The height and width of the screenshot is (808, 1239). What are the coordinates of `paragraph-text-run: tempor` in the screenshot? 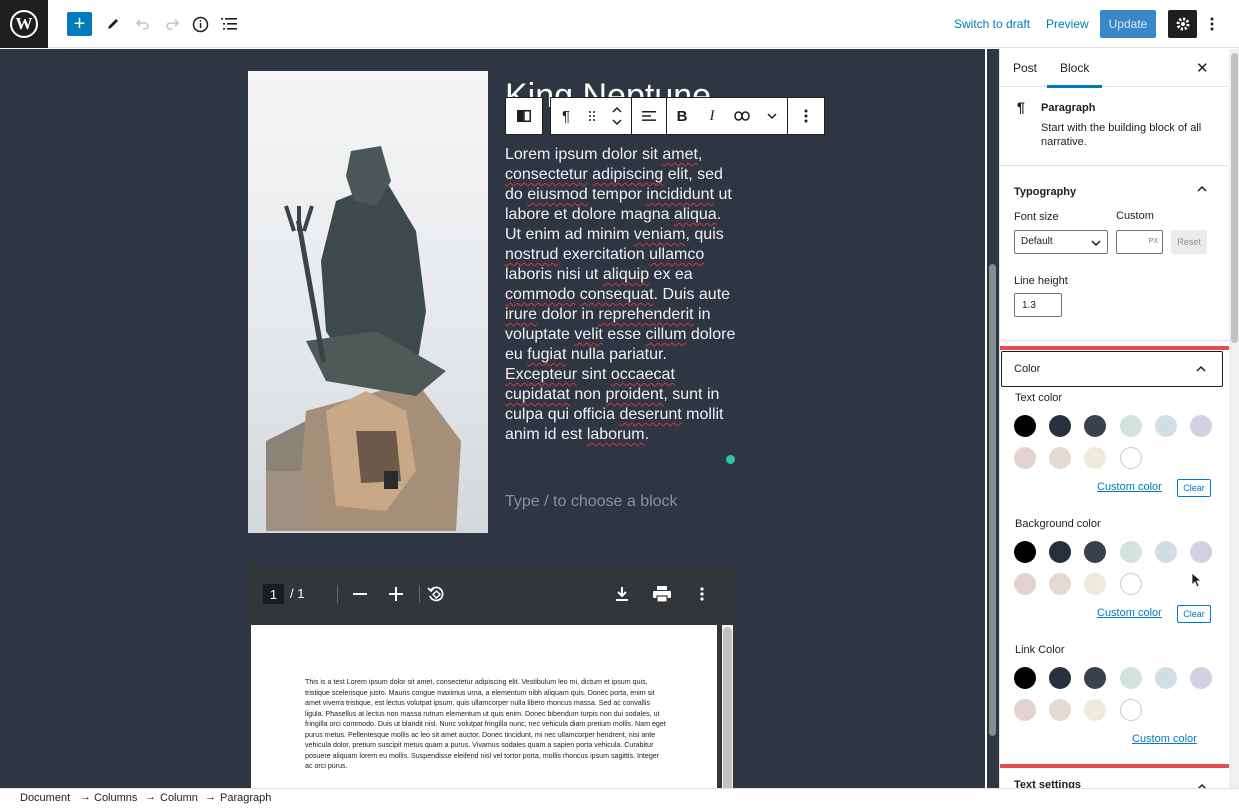 It's located at (617, 194).